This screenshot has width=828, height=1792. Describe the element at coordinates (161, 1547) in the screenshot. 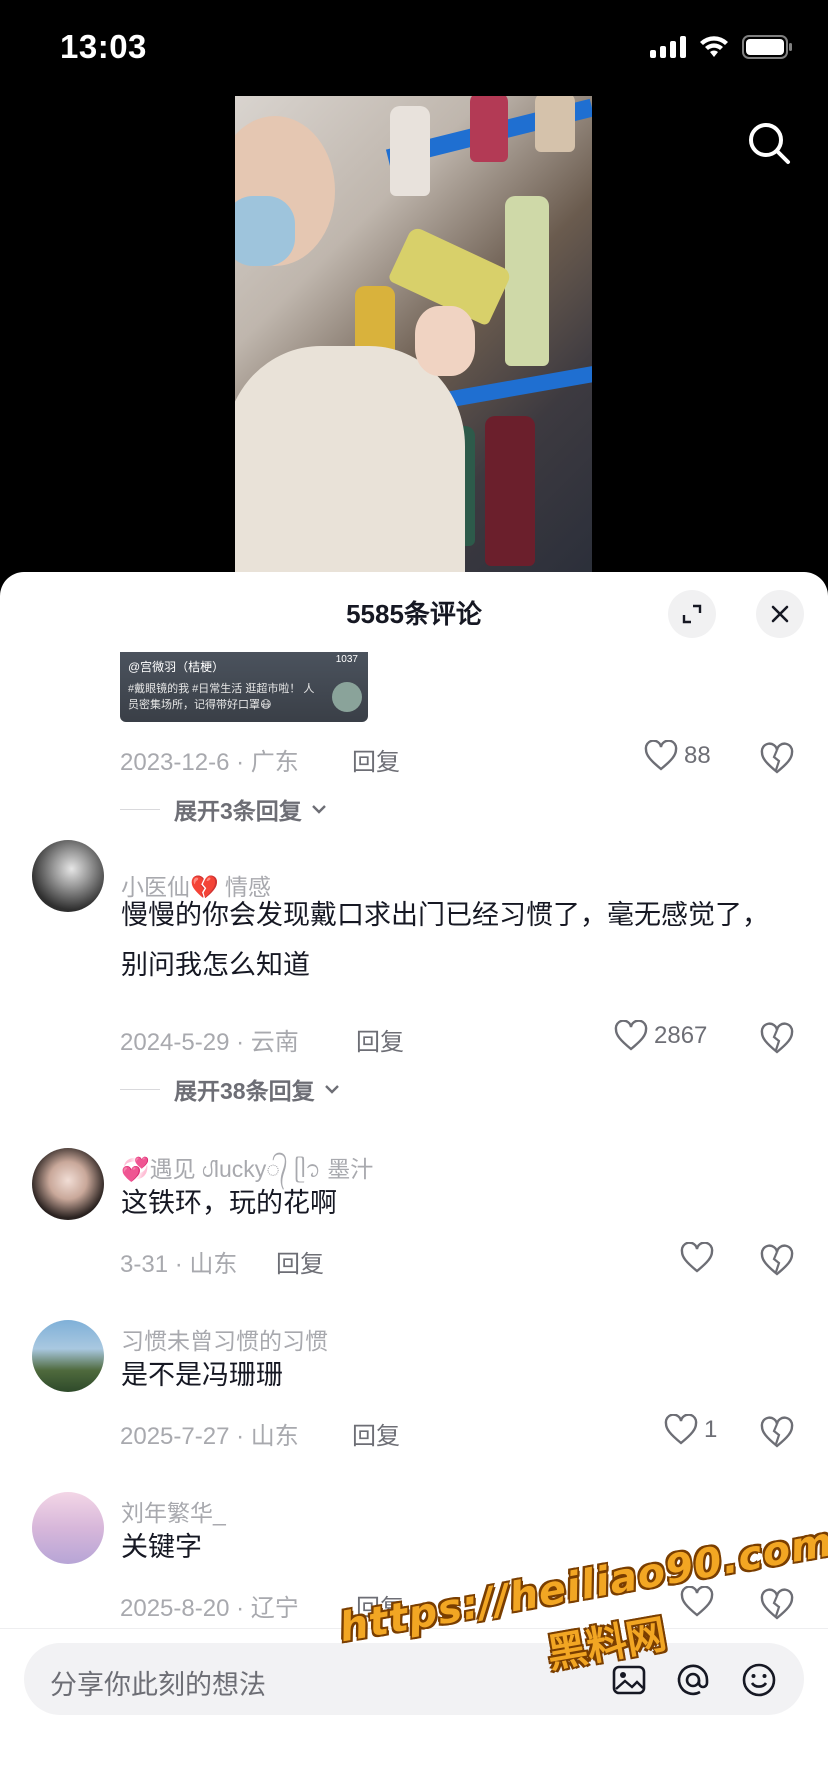

I see `comment-text: 关键字` at that location.